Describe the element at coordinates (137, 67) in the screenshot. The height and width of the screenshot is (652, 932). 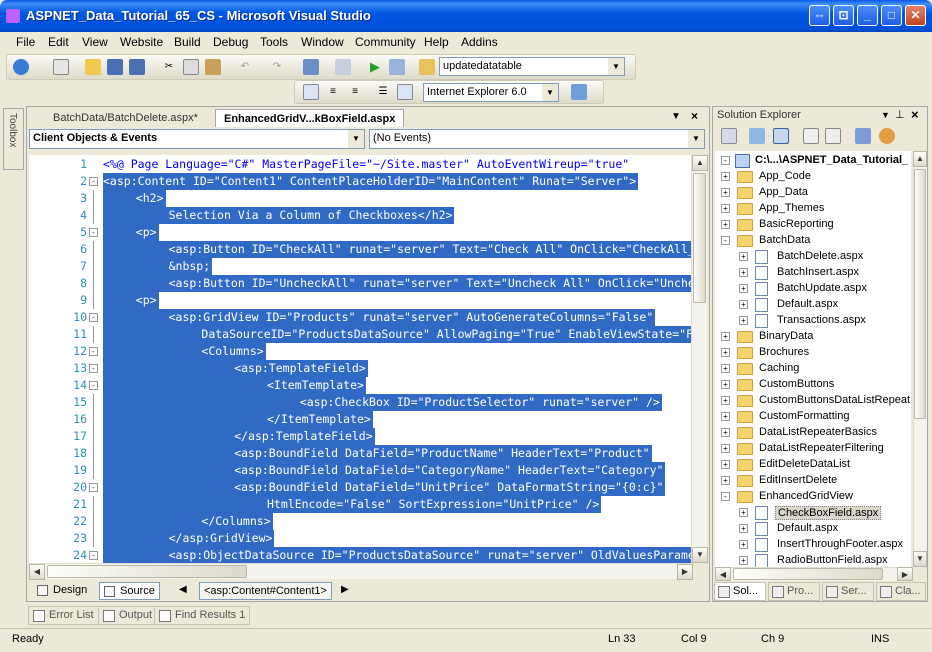
I see `save-all-icon` at that location.